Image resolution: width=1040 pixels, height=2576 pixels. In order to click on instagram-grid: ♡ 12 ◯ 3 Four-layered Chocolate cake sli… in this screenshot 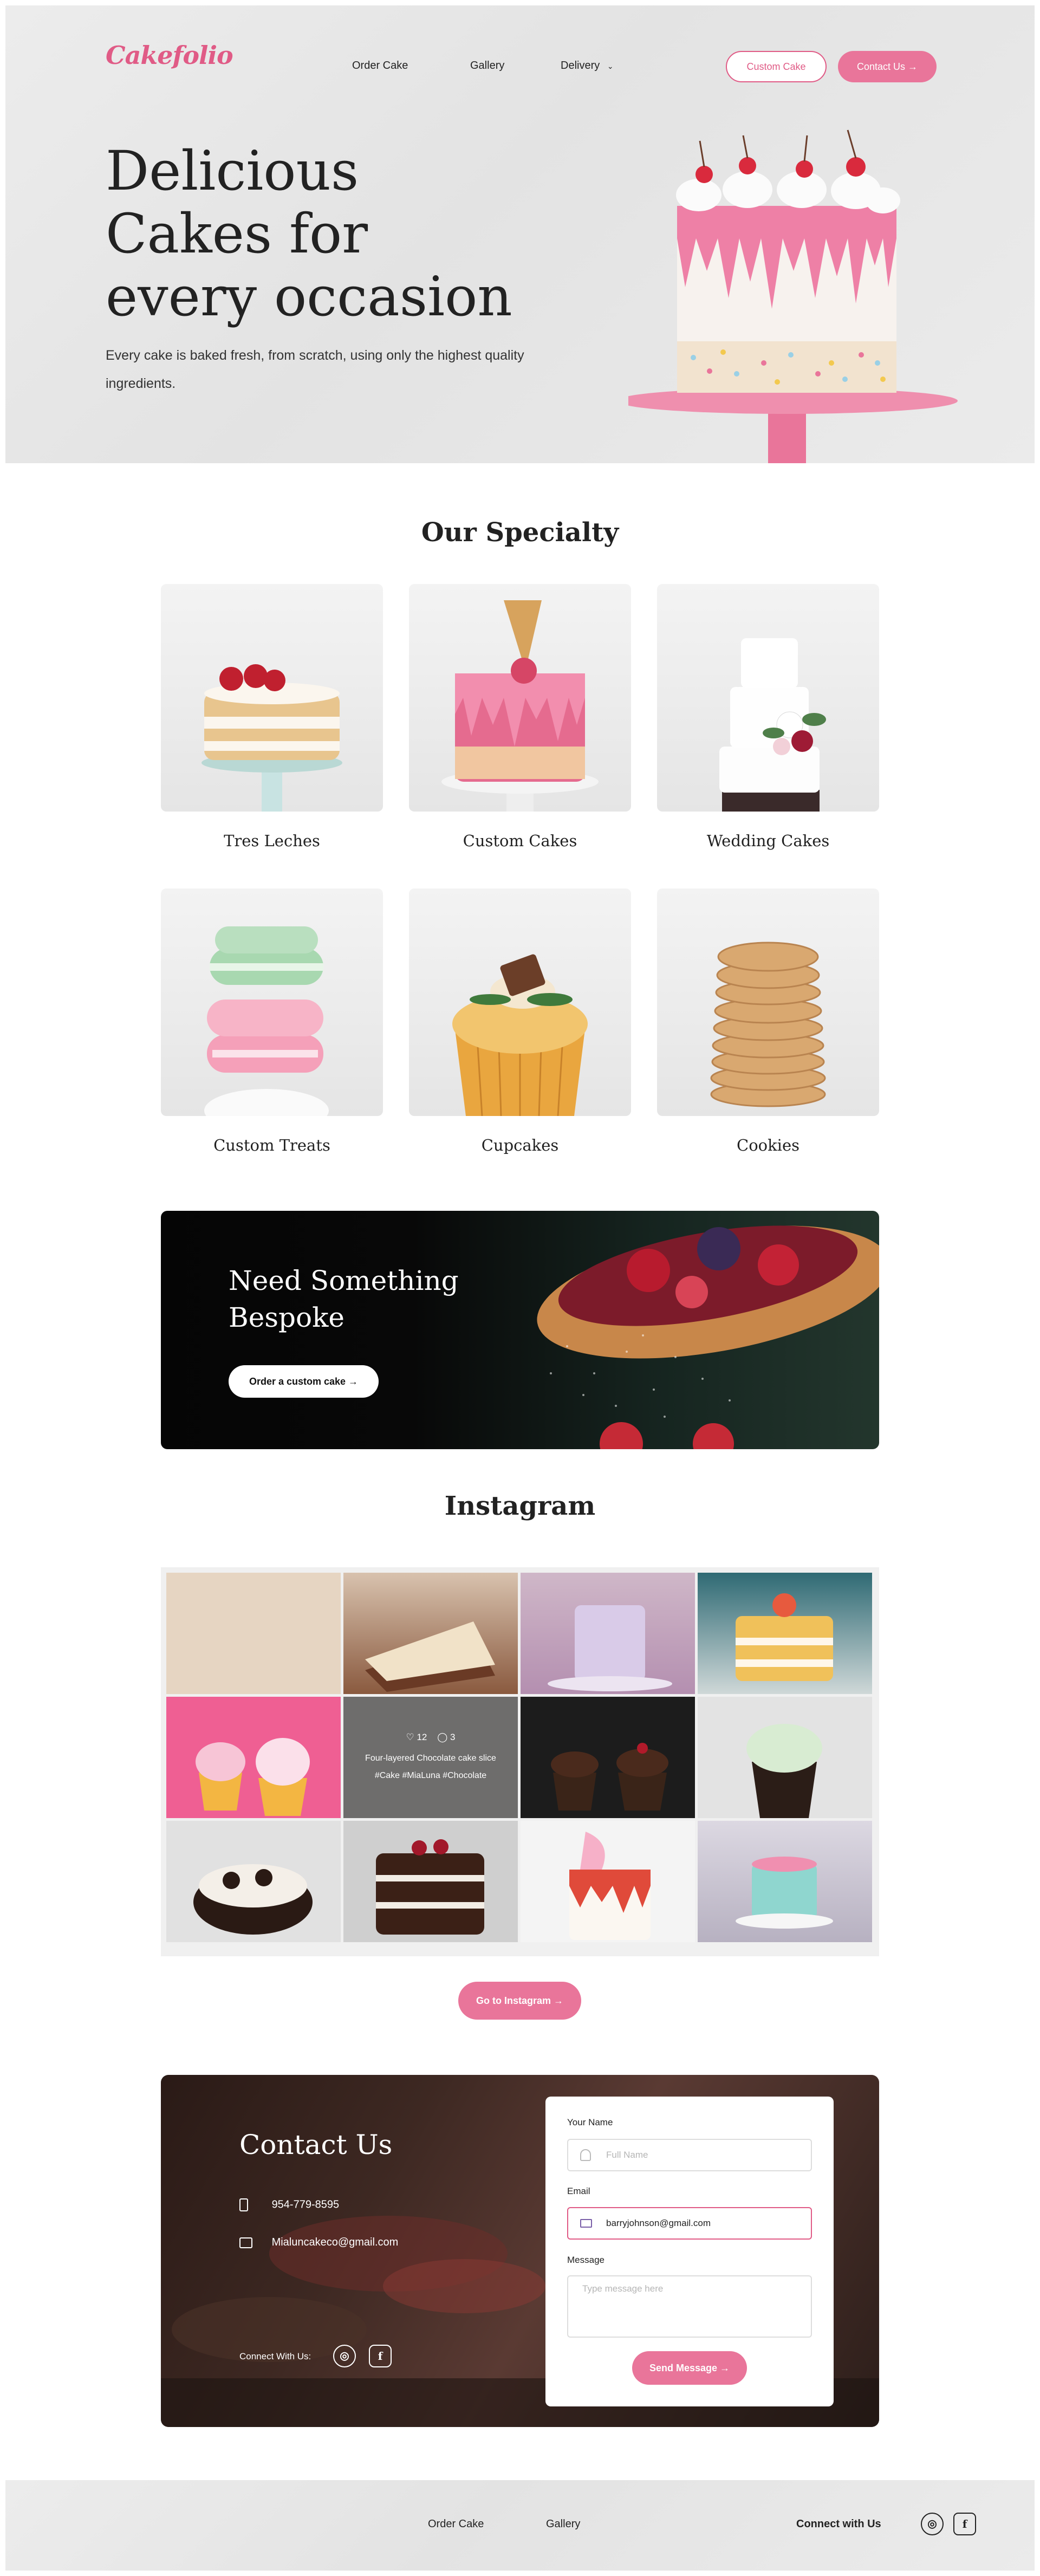, I will do `click(520, 1761)`.